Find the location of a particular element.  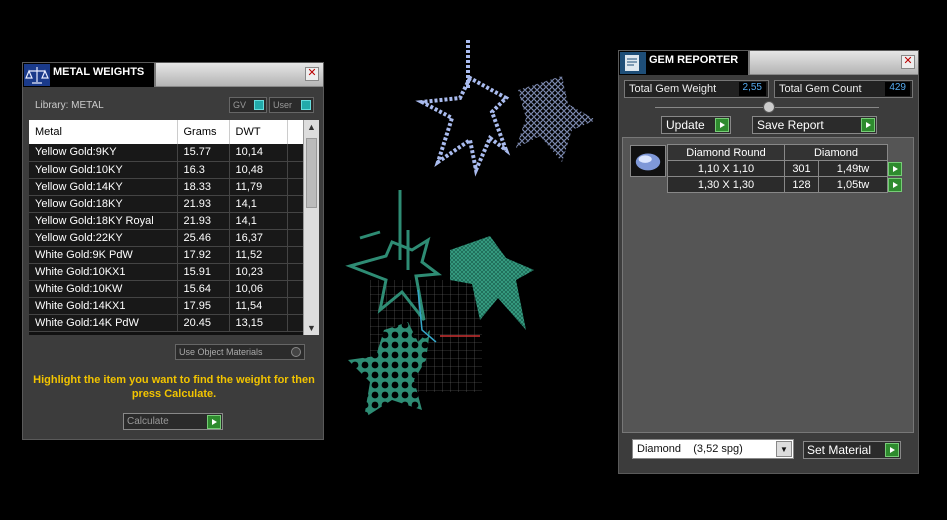

metal-name-cell: Yellow Gold:9KY is located at coordinates (103, 153).